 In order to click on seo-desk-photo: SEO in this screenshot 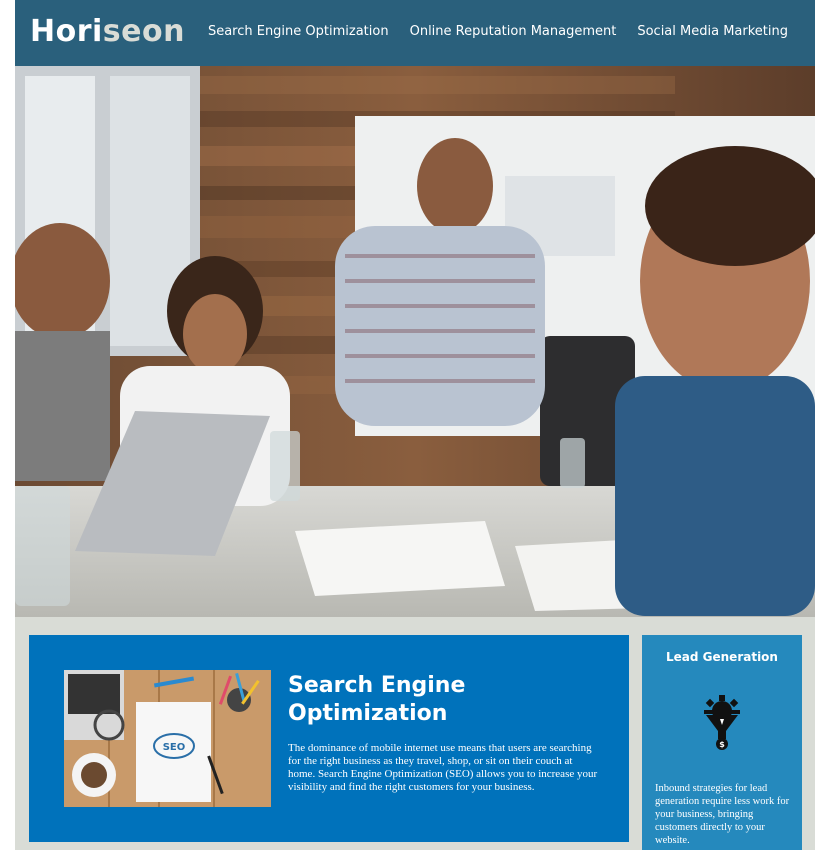, I will do `click(167, 738)`.